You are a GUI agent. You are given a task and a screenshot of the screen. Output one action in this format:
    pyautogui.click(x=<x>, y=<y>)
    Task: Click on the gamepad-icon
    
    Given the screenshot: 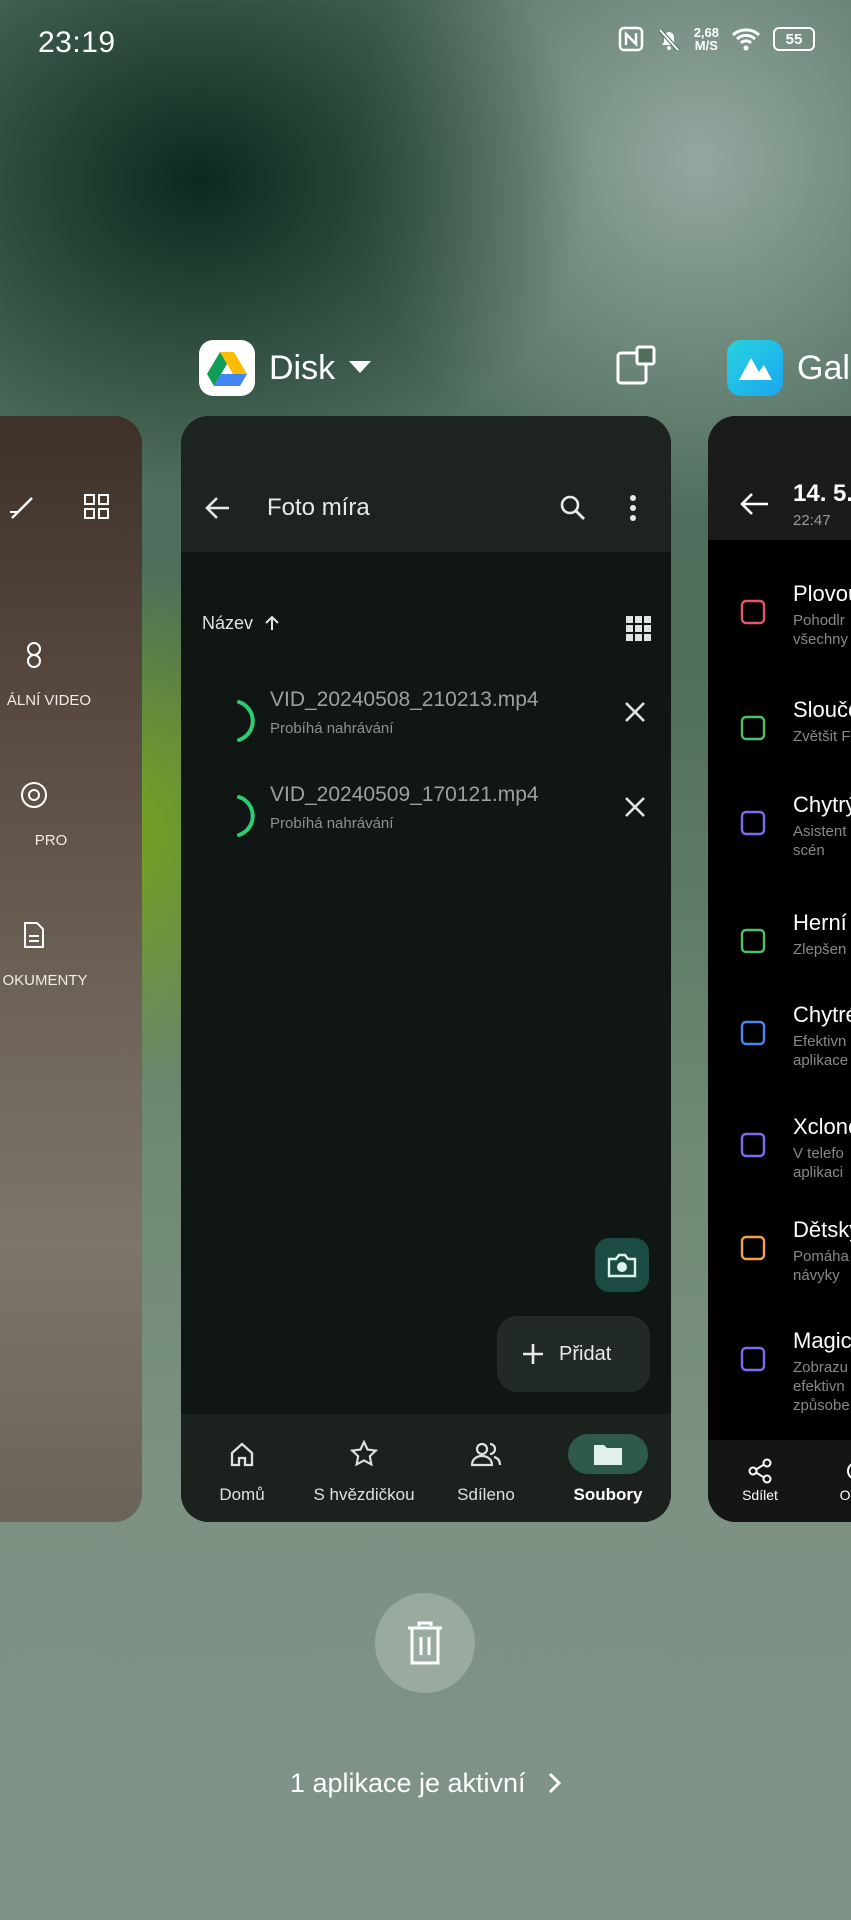 What is the action you would take?
    pyautogui.click(x=753, y=941)
    